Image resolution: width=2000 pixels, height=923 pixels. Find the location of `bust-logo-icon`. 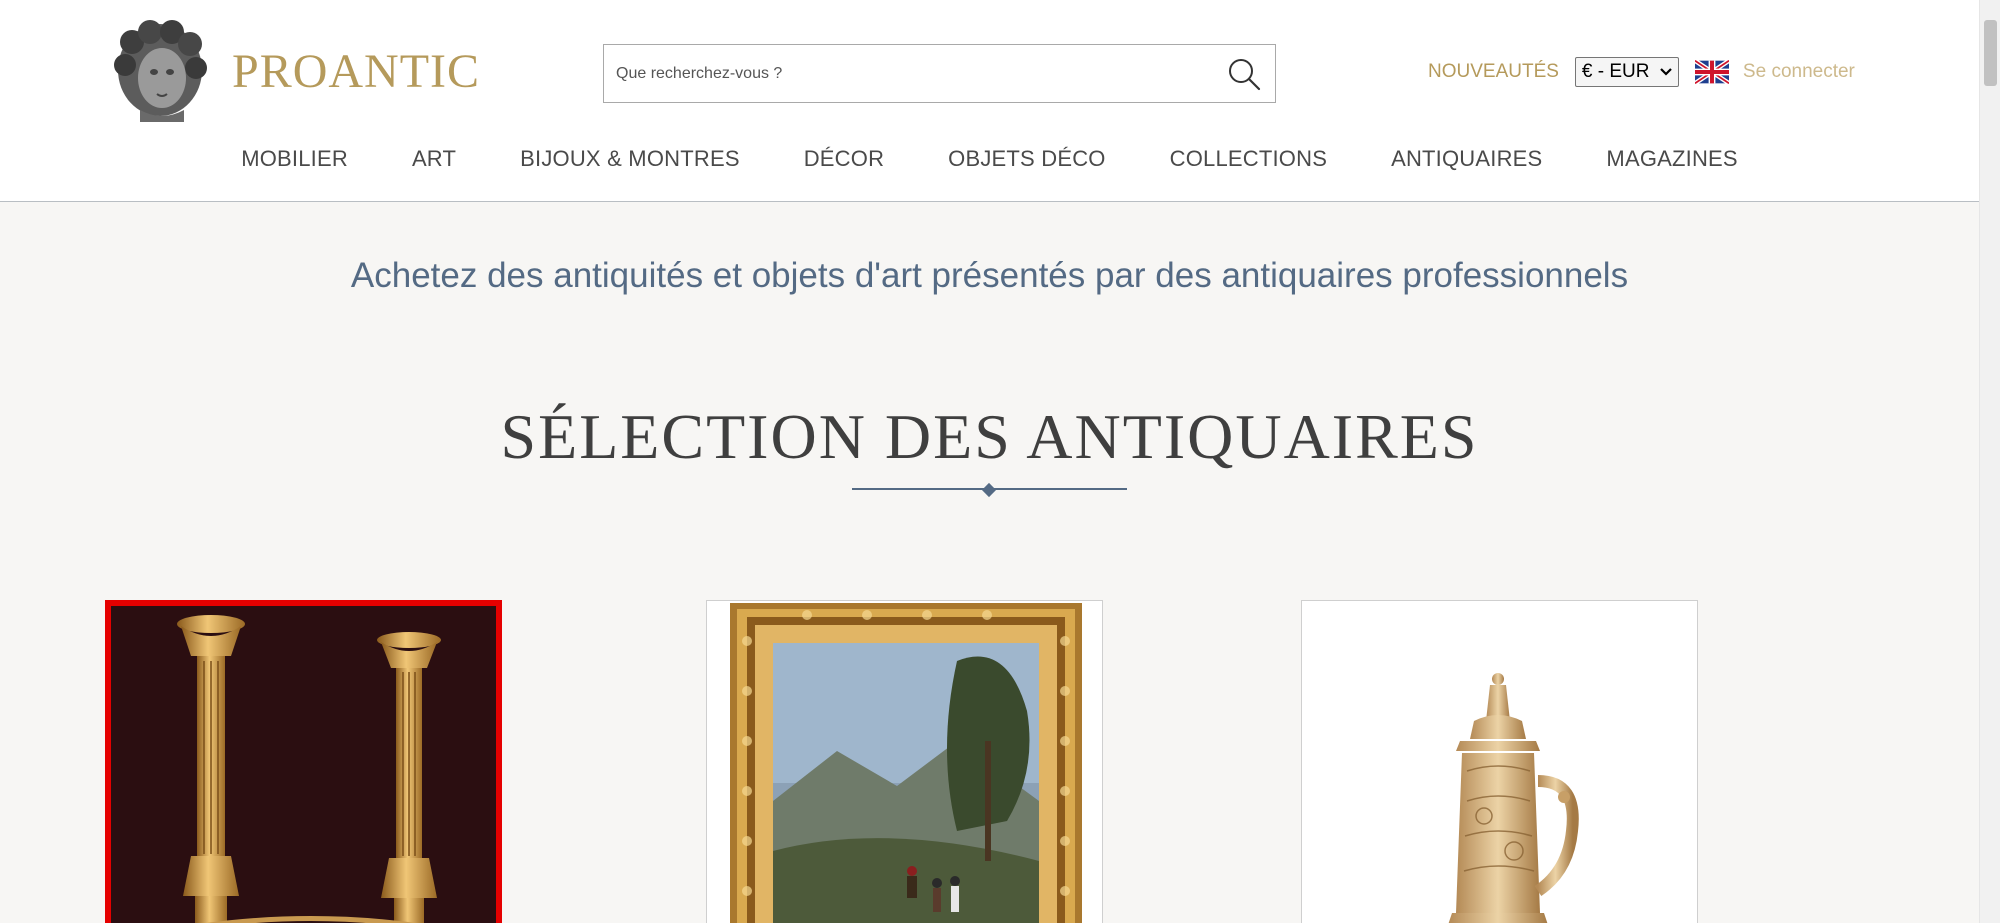

bust-logo-icon is located at coordinates (160, 71).